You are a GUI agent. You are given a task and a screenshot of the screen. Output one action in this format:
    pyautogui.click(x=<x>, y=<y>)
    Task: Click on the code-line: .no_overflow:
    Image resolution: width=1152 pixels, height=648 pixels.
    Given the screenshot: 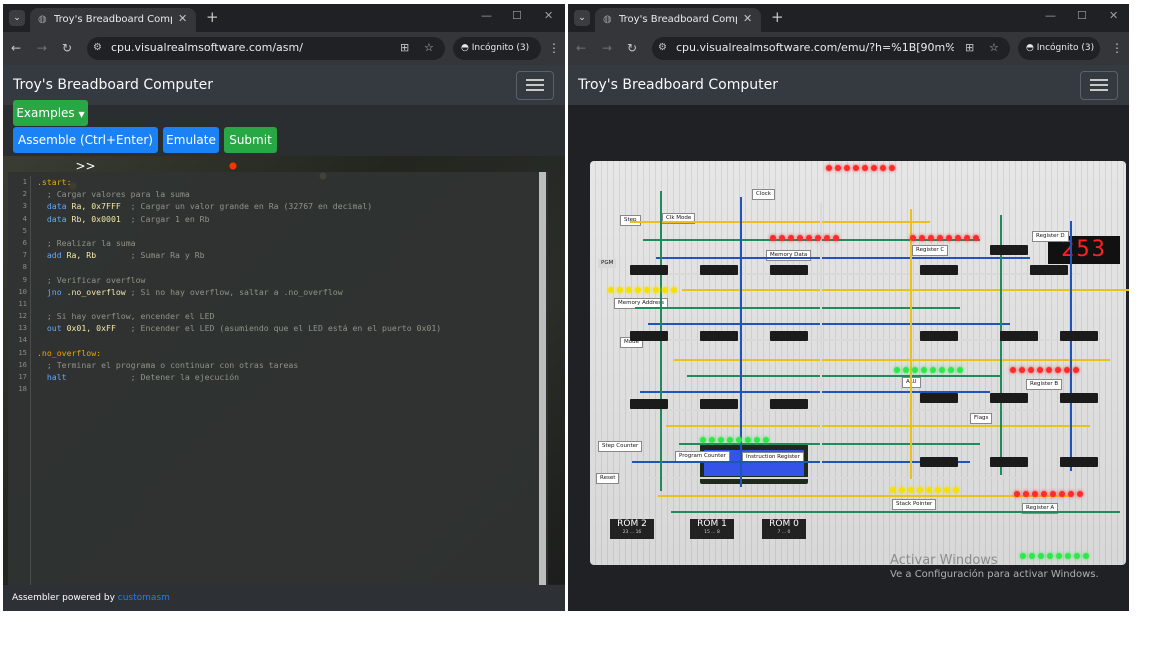 What is the action you would take?
    pyautogui.click(x=289, y=353)
    